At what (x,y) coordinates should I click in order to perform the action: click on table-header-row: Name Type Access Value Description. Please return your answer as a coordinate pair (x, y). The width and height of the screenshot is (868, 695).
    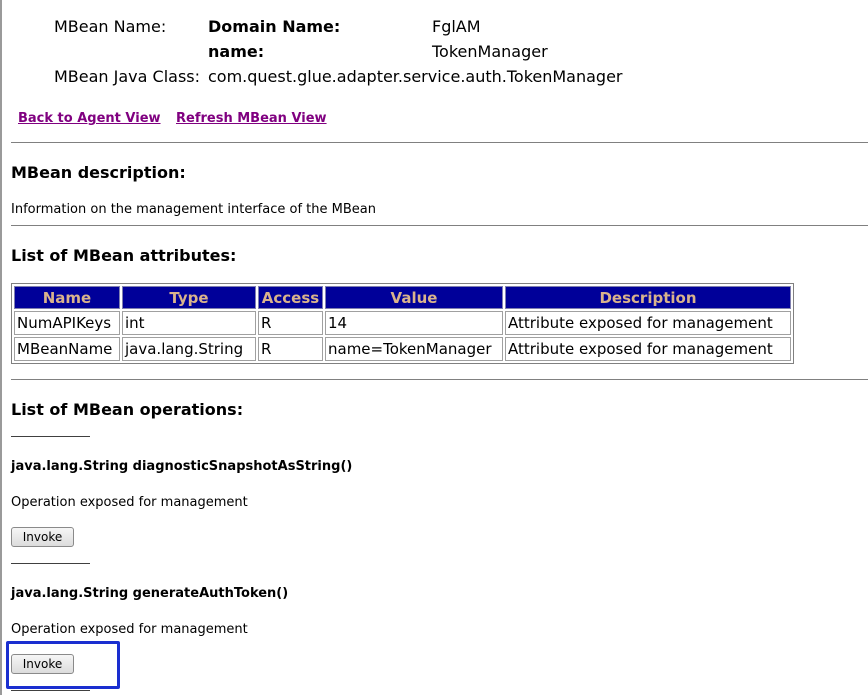
    Looking at the image, I should click on (402, 297).